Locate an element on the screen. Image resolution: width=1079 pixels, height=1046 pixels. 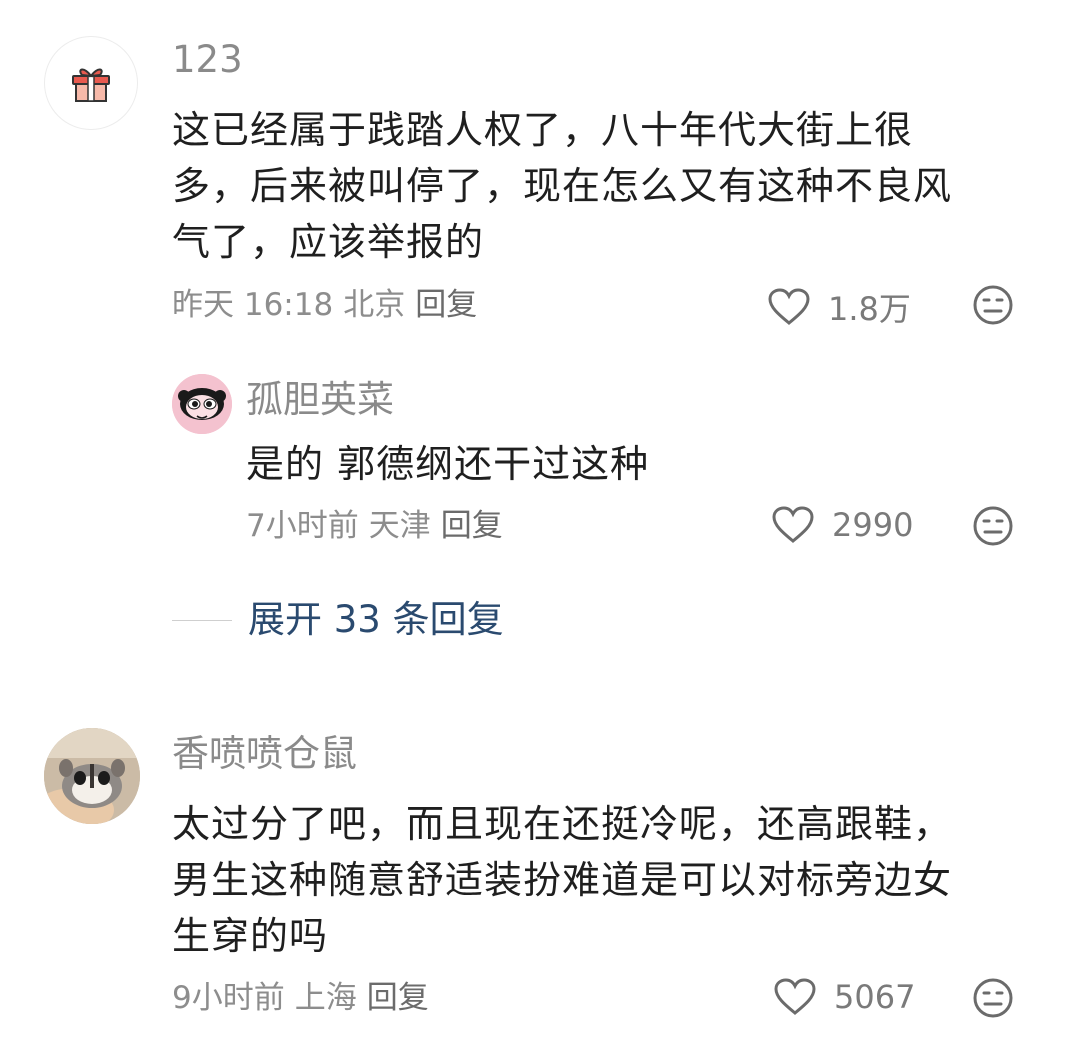
comment-line: 多，后来被叫停了，现在怎么又有这种不良风 is located at coordinates (562, 186).